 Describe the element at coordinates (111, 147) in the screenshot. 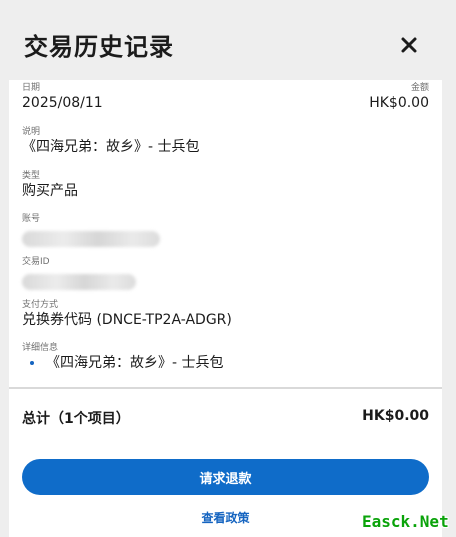

I see `description-value: 《四海兄弟：故乡》- 士兵包` at that location.